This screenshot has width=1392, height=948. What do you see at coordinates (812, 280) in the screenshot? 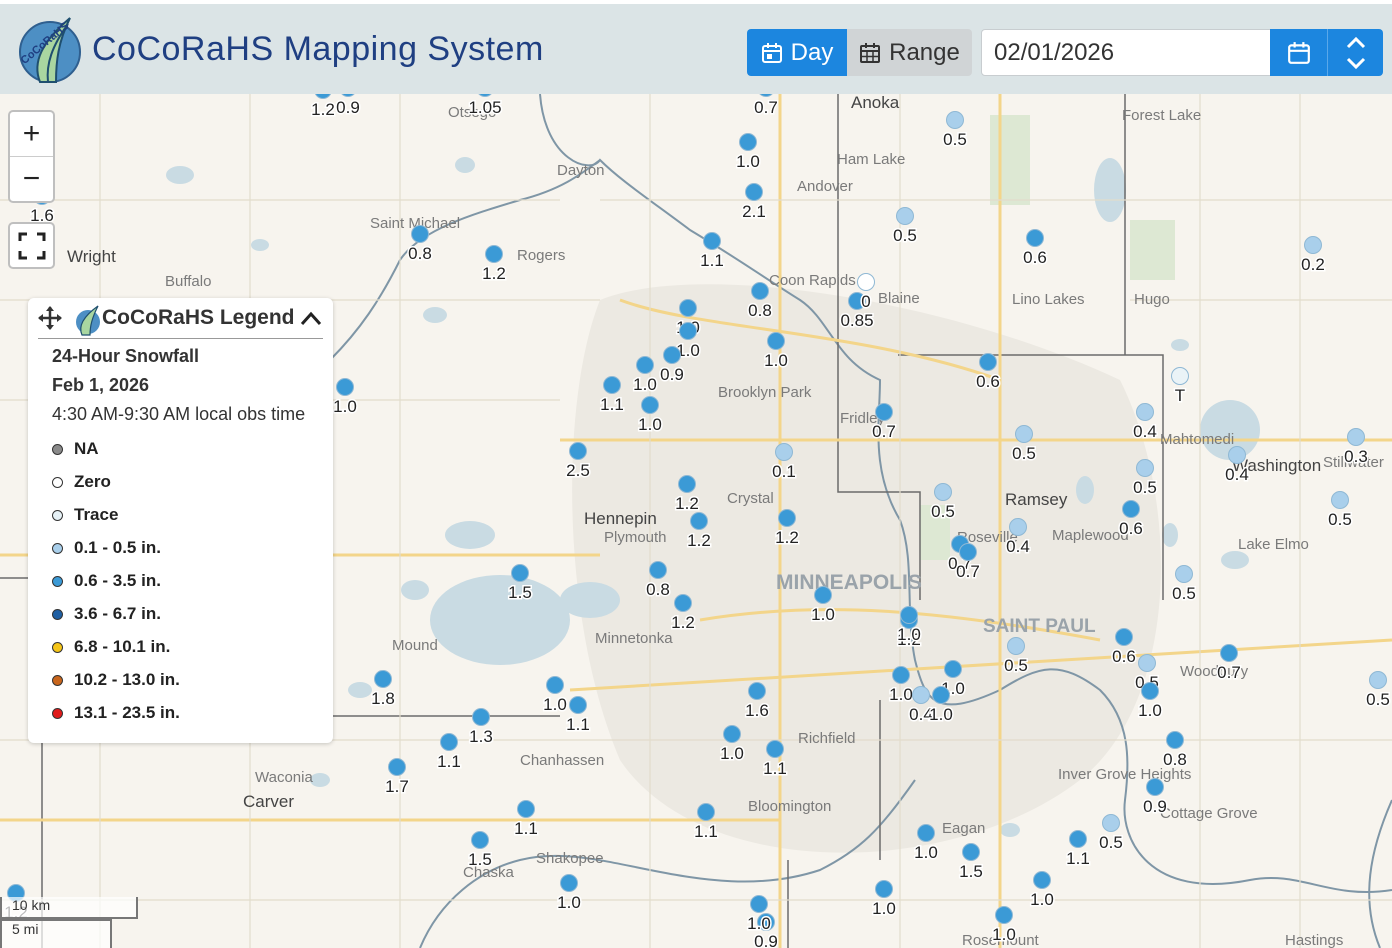
I see `svg-text: Coon Rapids` at bounding box center [812, 280].